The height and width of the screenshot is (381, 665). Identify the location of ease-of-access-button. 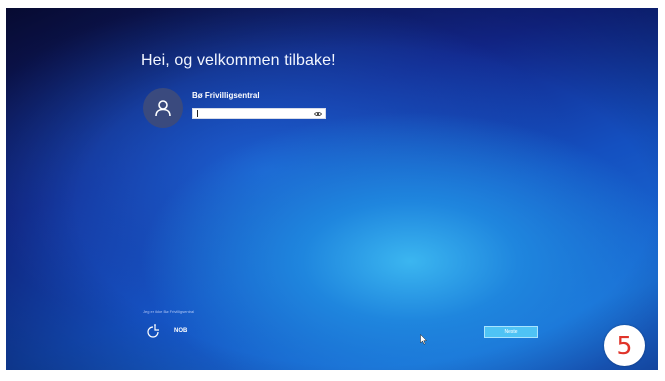
(155, 331).